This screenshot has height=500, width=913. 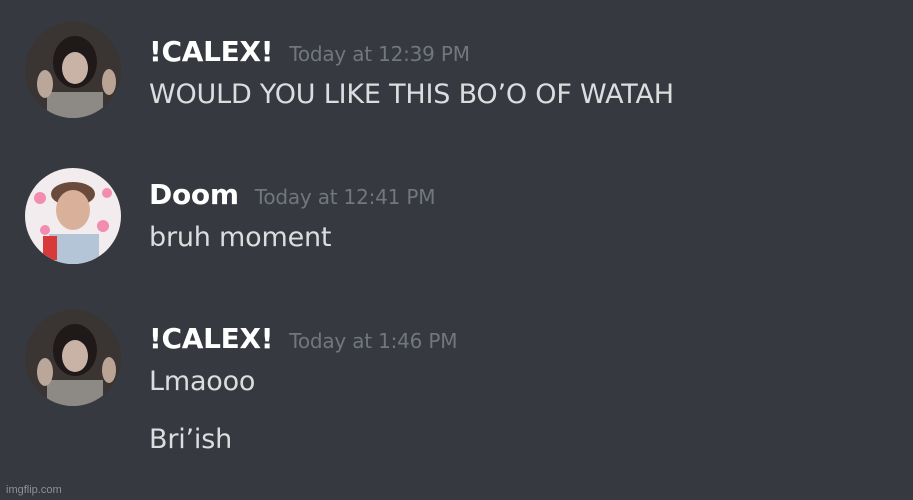 I want to click on message-header: Doom Today at 12:41 PM, so click(x=292, y=194).